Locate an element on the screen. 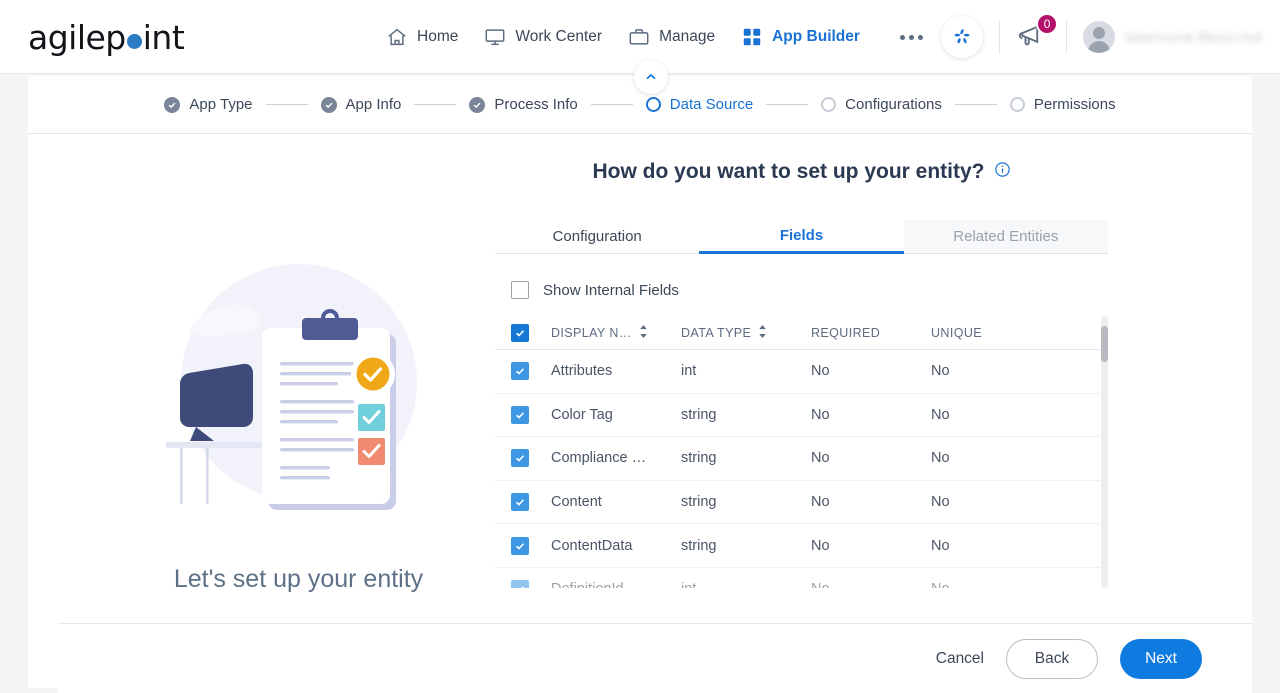 The height and width of the screenshot is (693, 1280). dot-3-icon is located at coordinates (920, 37).